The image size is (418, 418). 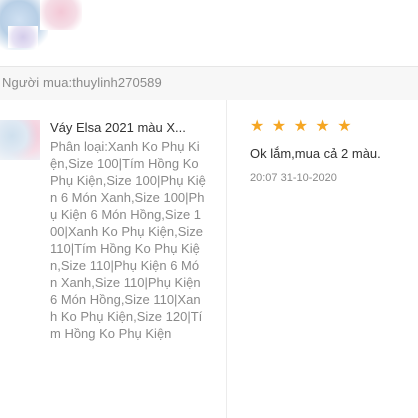 What do you see at coordinates (82, 82) in the screenshot?
I see `buyer-name: Người mua:thuylinh270589` at bounding box center [82, 82].